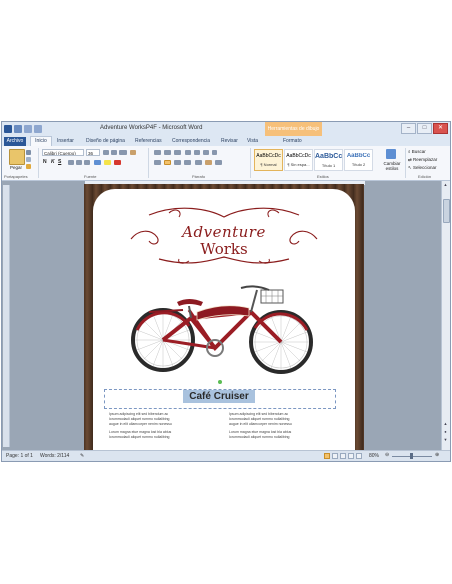  Describe the element at coordinates (65, 141) in the screenshot. I see `tab-insert: Insertar` at that location.